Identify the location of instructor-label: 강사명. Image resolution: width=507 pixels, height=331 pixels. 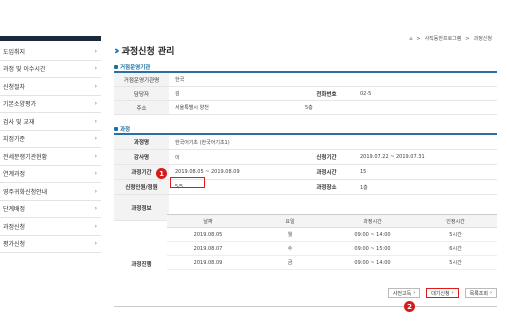
(141, 157).